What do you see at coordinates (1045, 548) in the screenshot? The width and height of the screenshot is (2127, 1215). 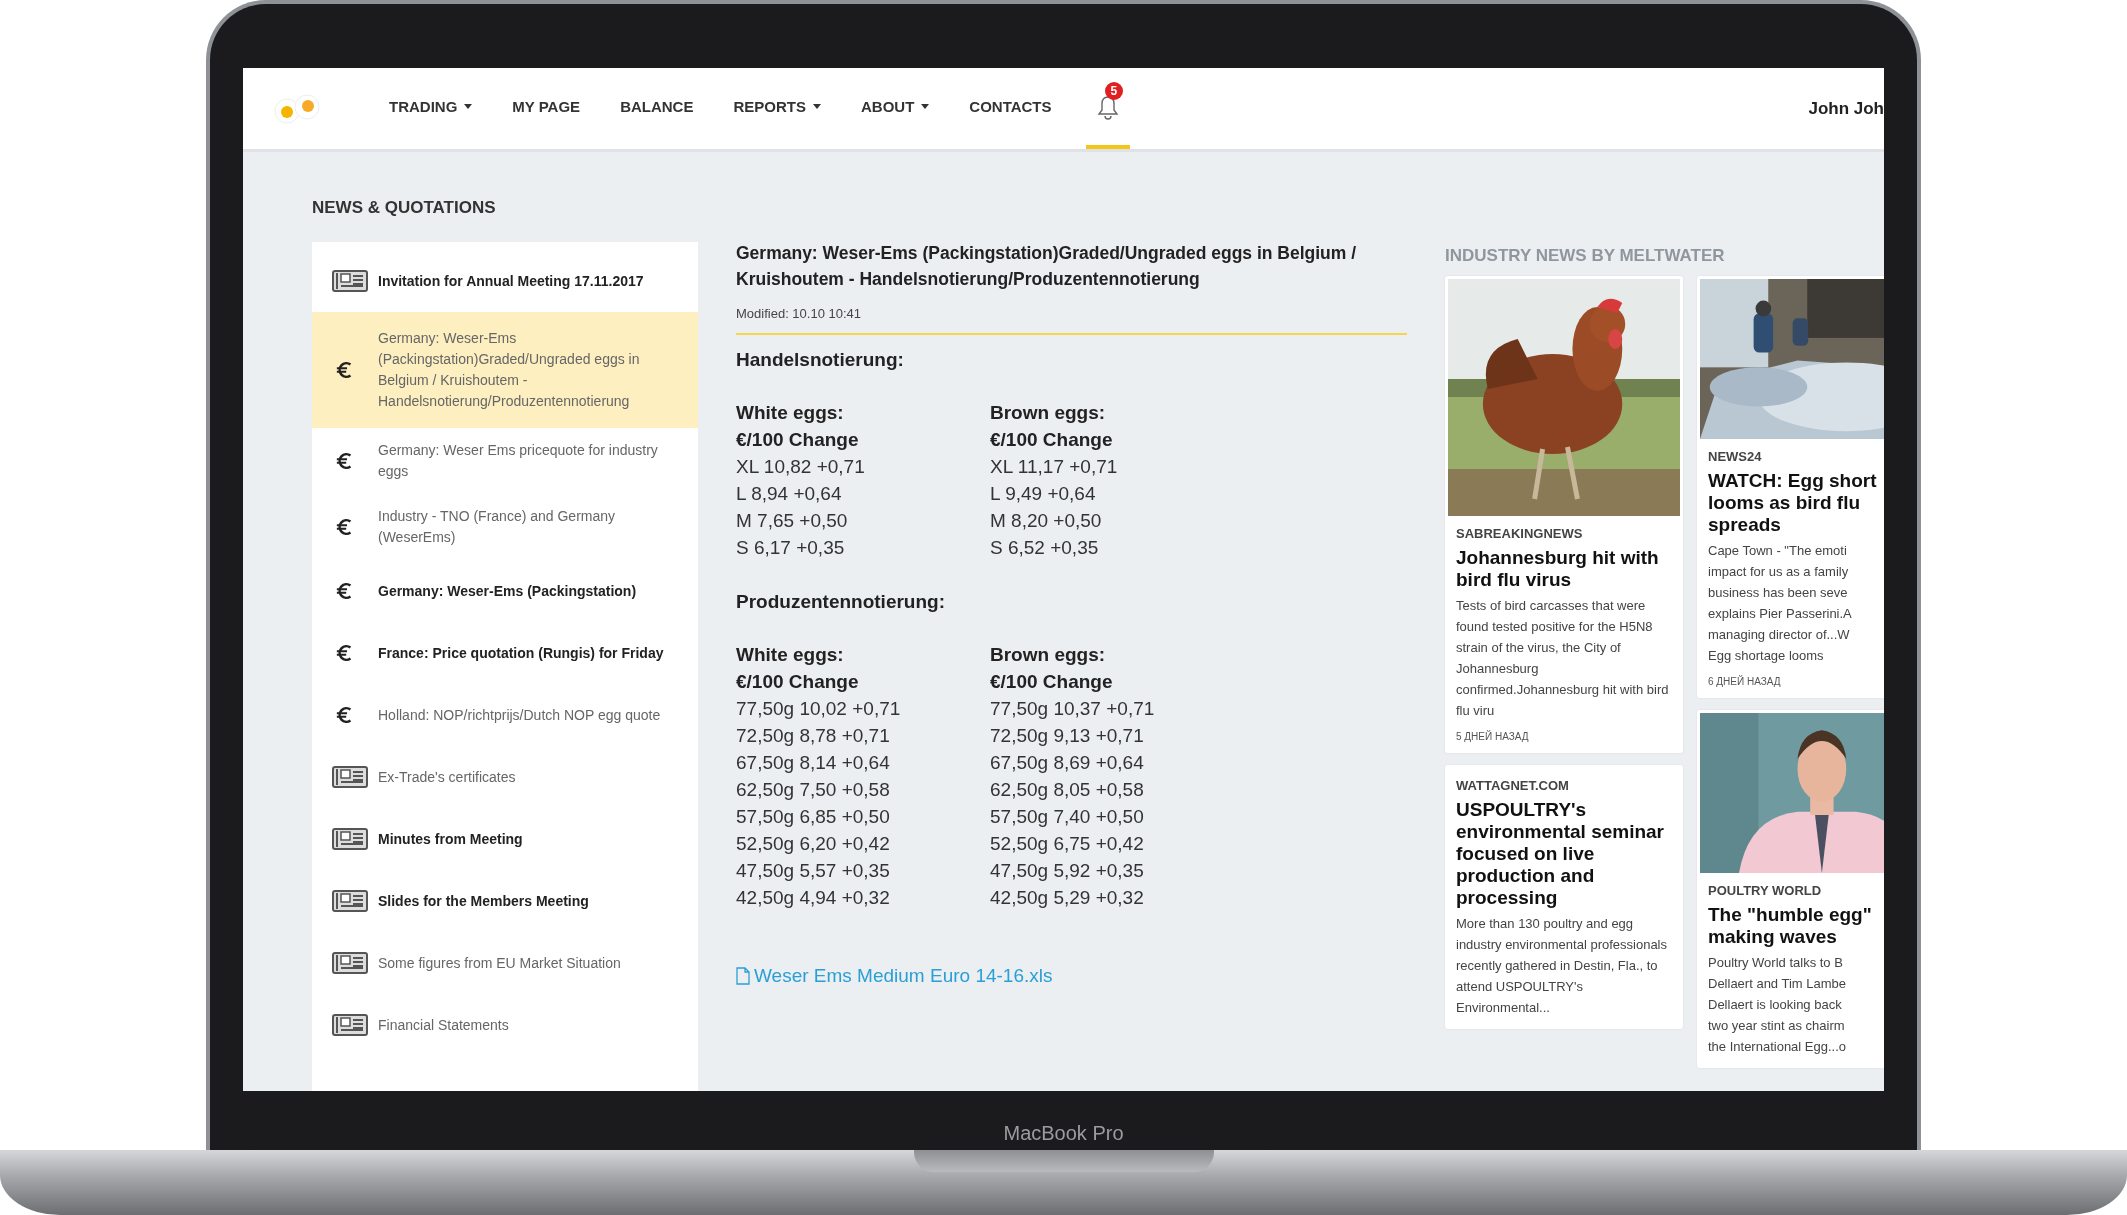 I see `price-row-text: S 6,52 +0,35` at bounding box center [1045, 548].